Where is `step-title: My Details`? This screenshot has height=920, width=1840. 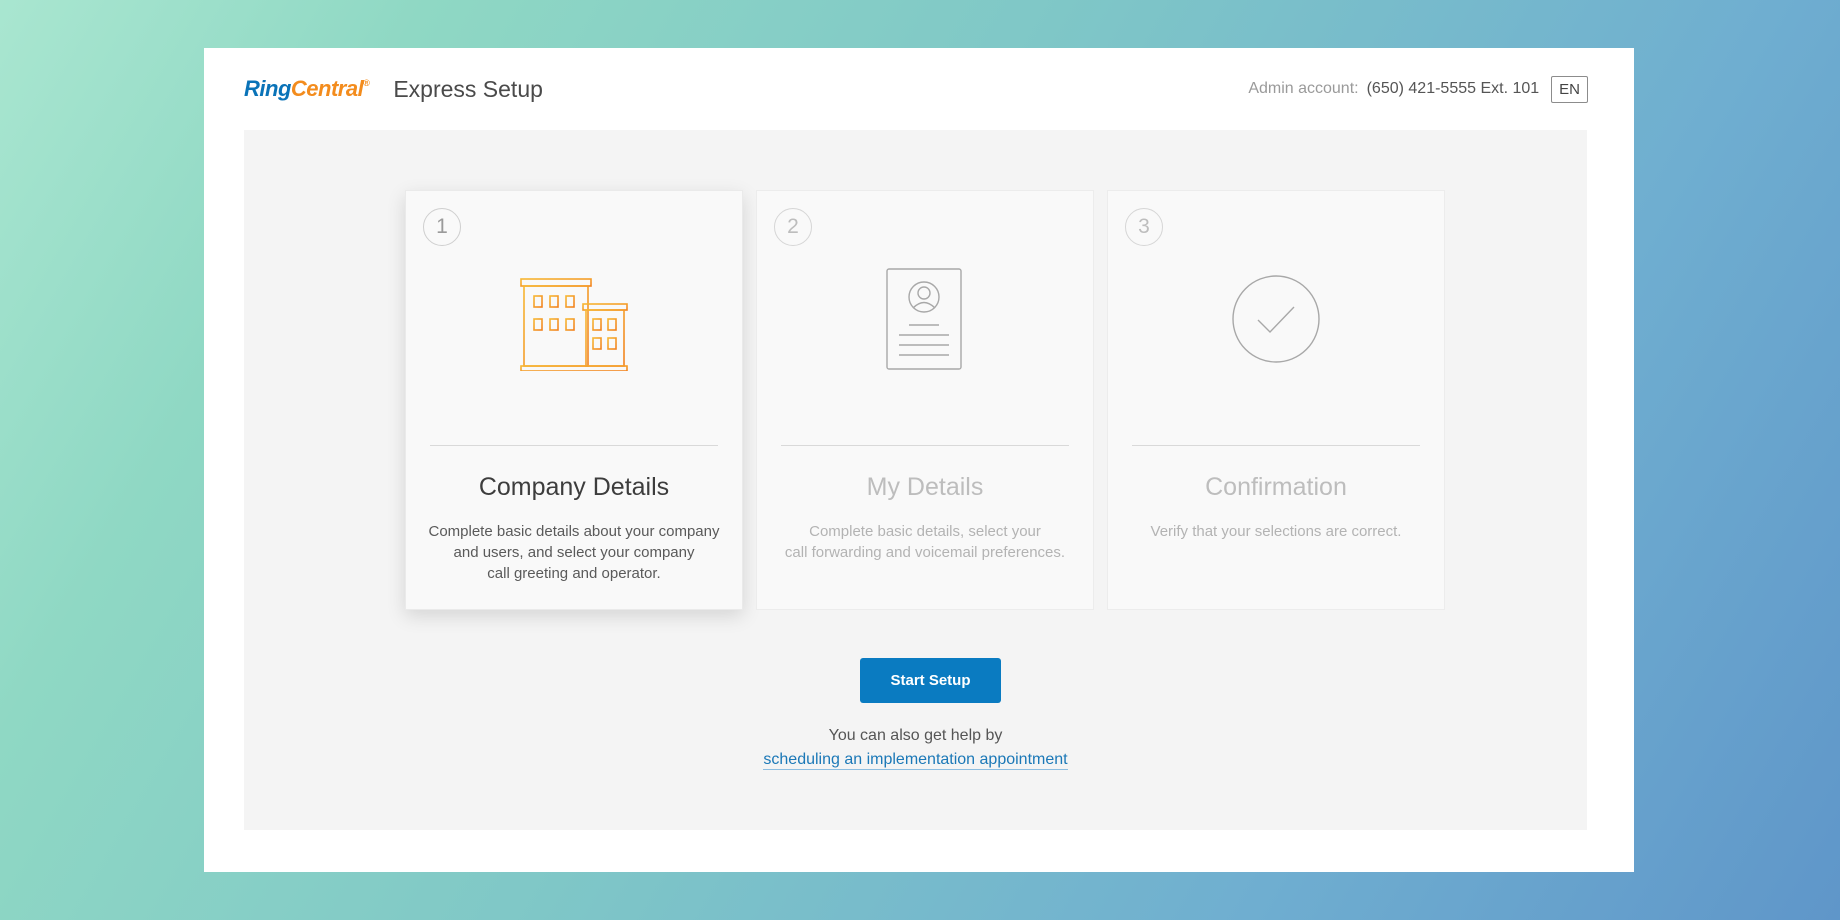 step-title: My Details is located at coordinates (925, 487).